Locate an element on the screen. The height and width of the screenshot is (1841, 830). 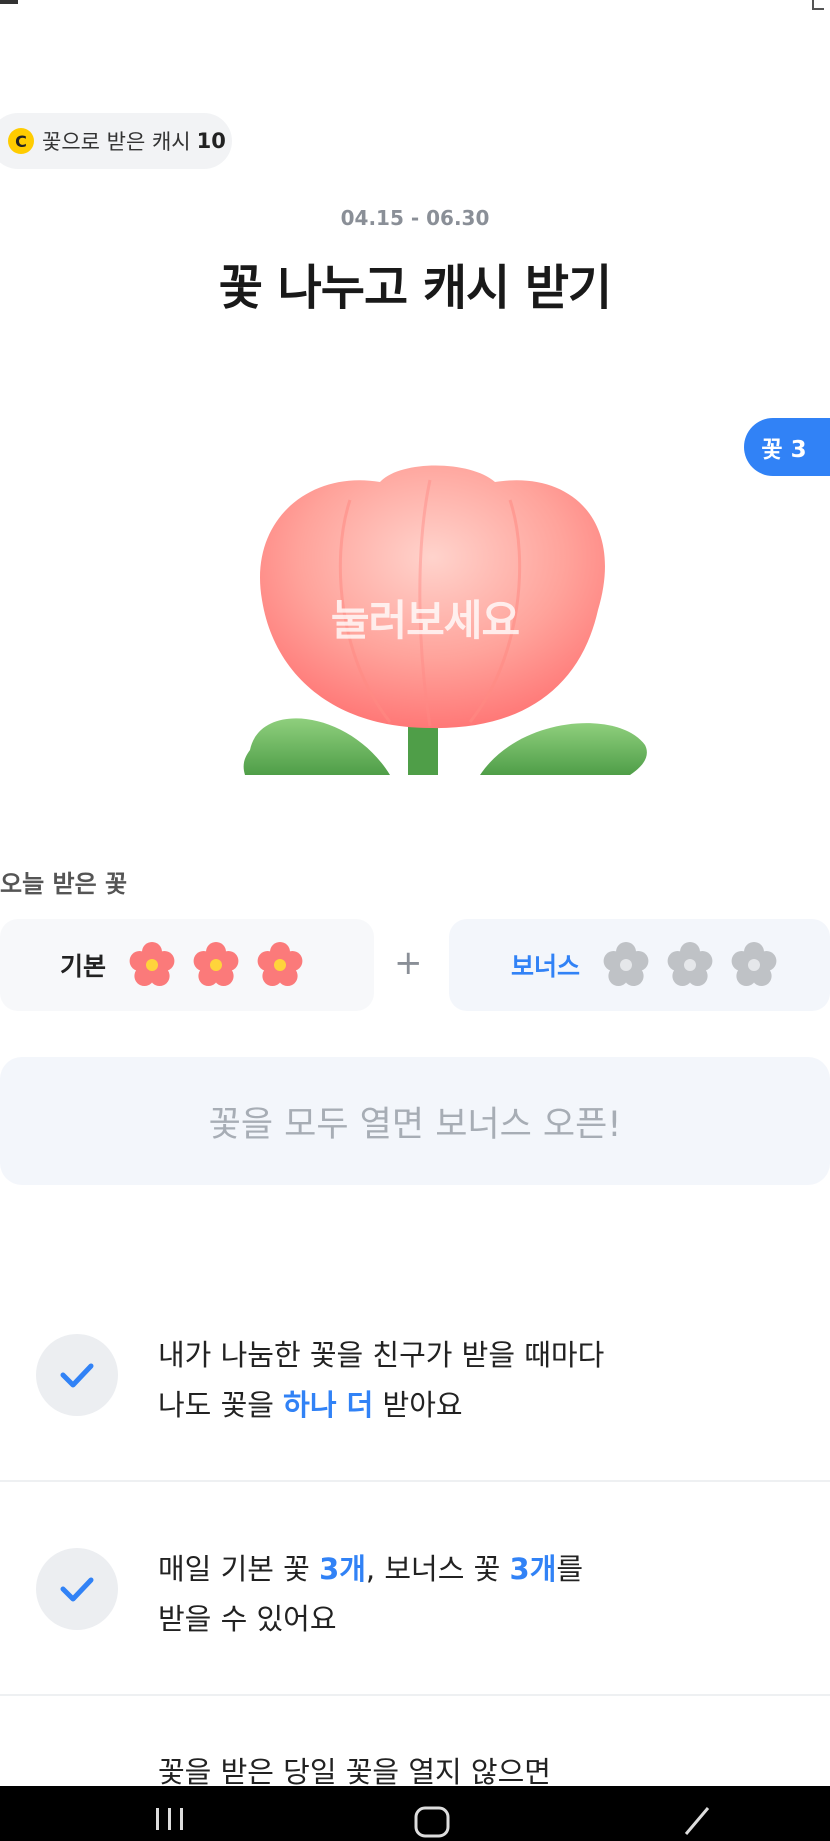
plus-sign: + is located at coordinates (408, 963).